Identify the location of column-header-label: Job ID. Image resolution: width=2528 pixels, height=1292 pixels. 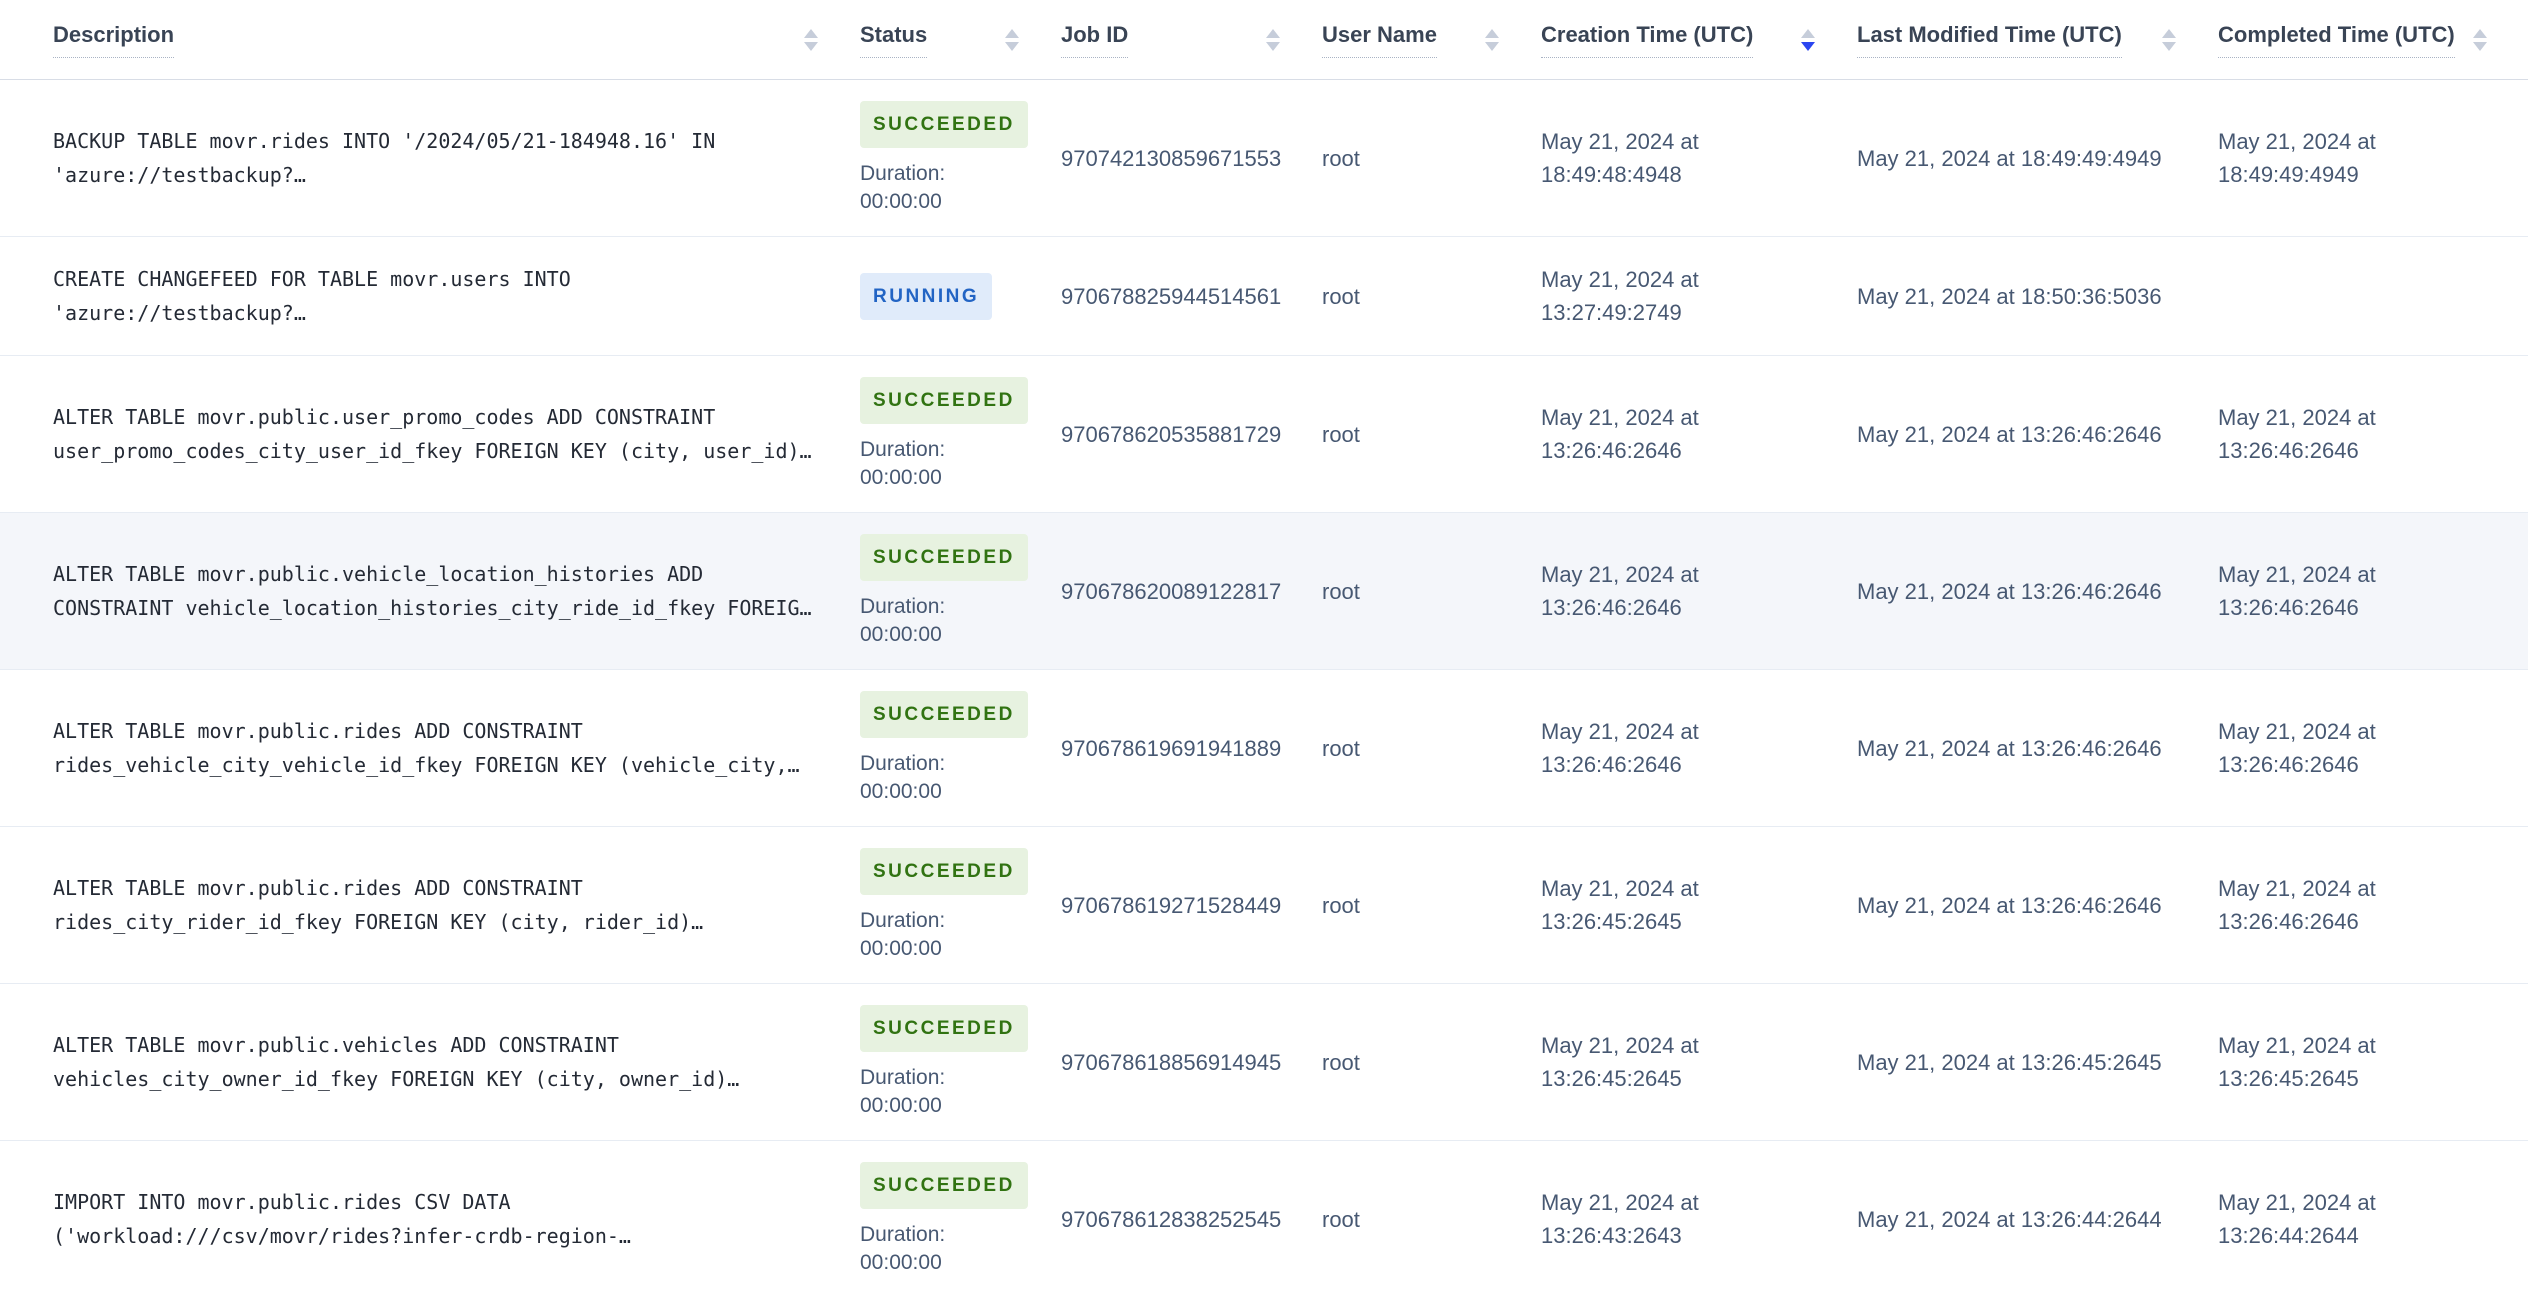
(1095, 40).